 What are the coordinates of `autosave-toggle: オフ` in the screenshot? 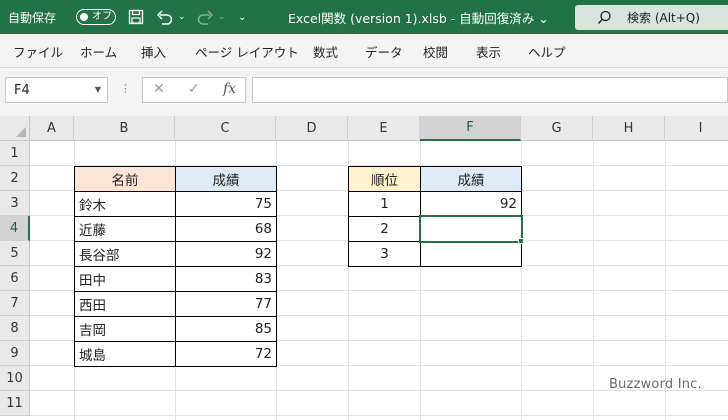 It's located at (96, 17).